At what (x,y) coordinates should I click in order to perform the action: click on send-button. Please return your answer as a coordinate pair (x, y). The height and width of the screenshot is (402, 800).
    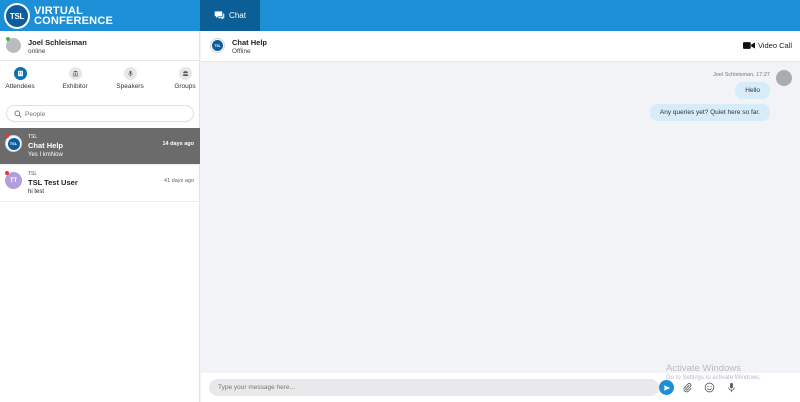
    Looking at the image, I should click on (666, 387).